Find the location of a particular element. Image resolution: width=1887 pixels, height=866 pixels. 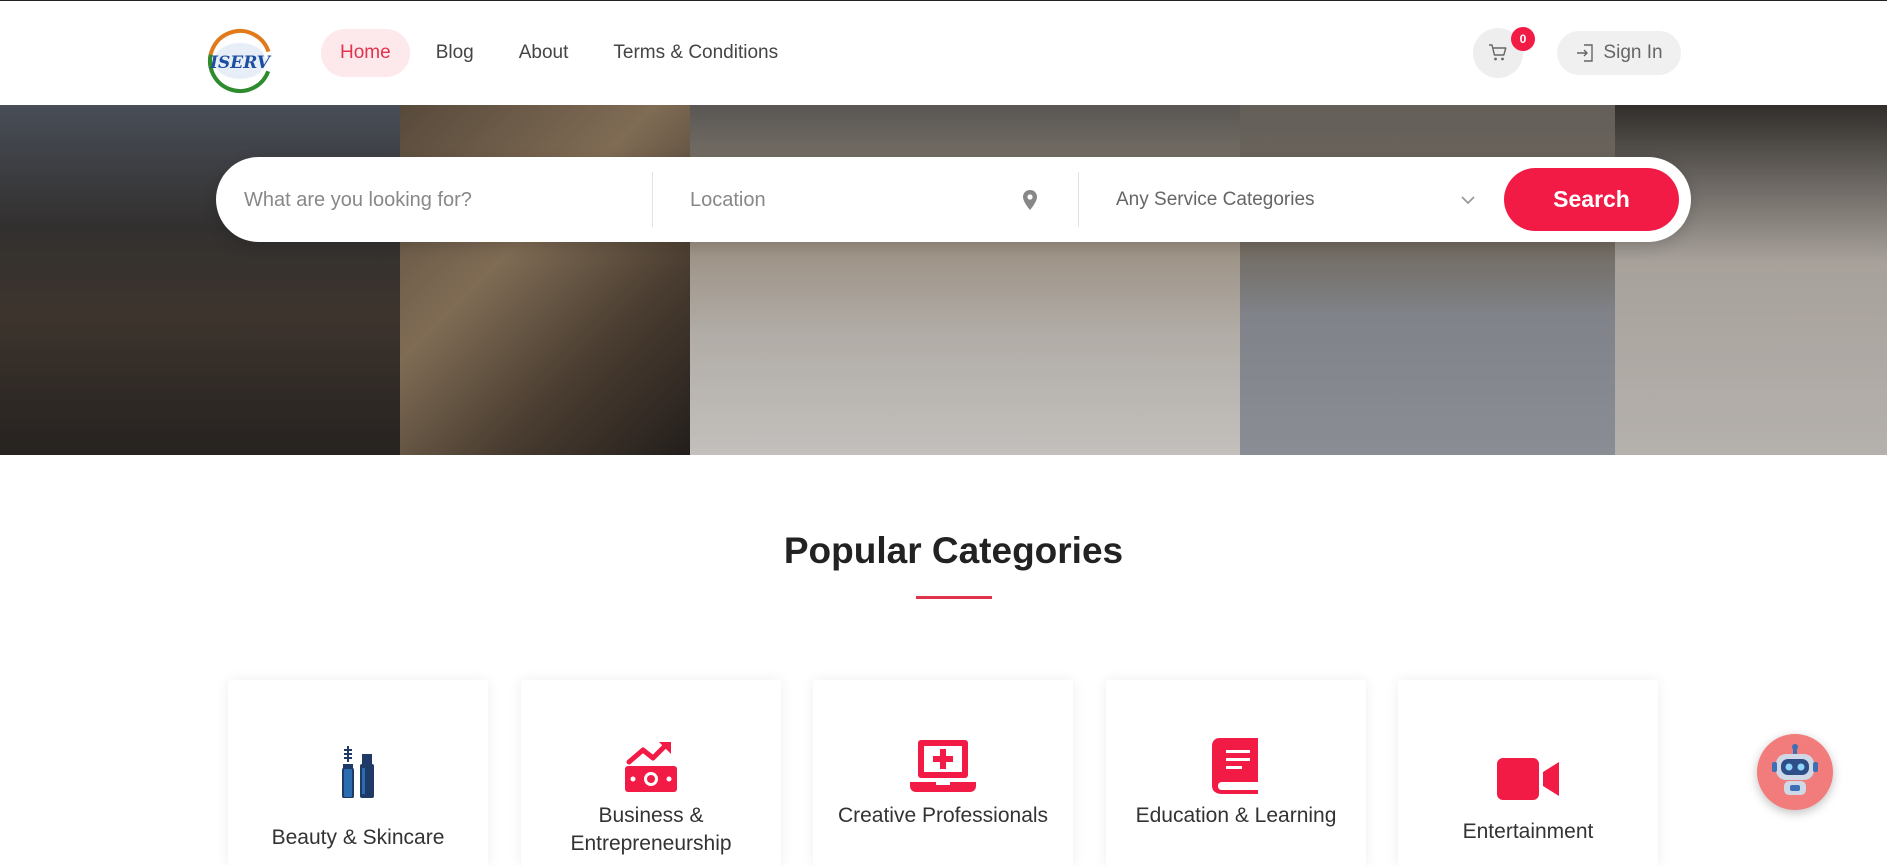

cart-icon is located at coordinates (1498, 52).